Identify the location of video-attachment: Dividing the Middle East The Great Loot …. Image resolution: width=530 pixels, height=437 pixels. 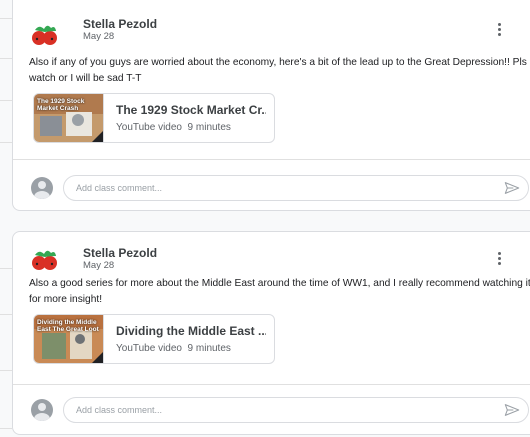
(154, 339).